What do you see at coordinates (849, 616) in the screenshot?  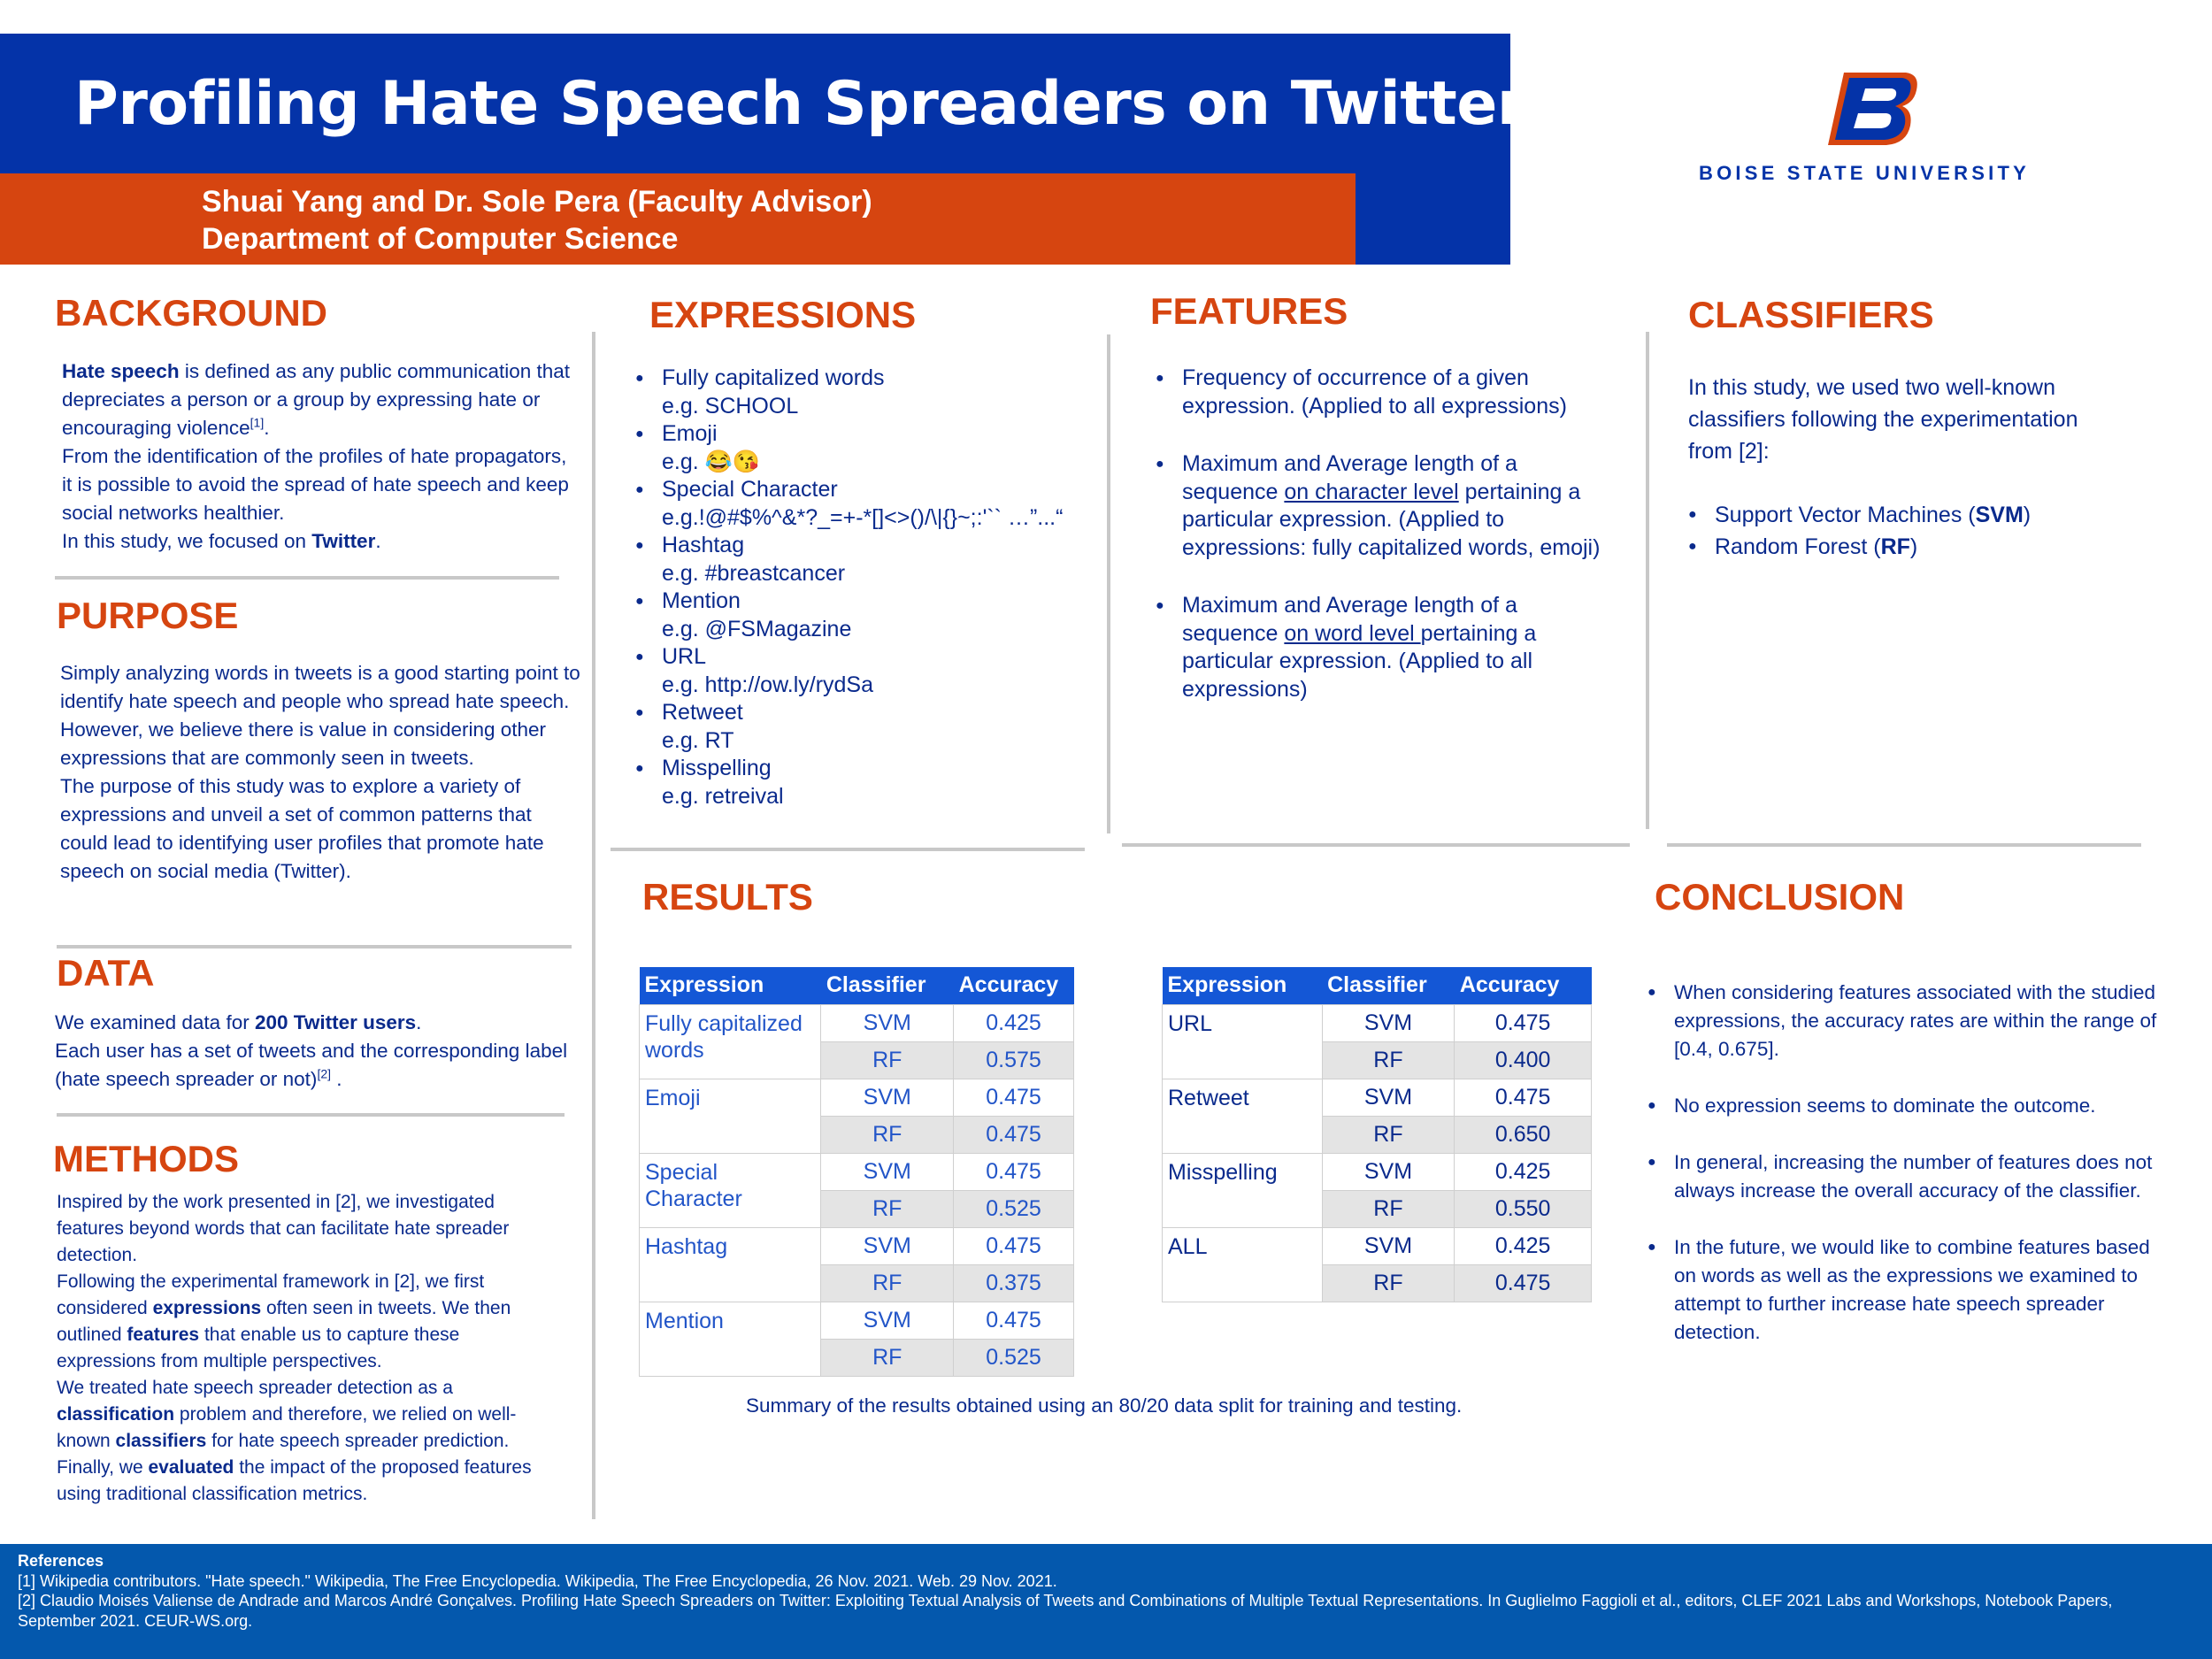 I see `list-item: Mentione.g. @FSMagazine` at bounding box center [849, 616].